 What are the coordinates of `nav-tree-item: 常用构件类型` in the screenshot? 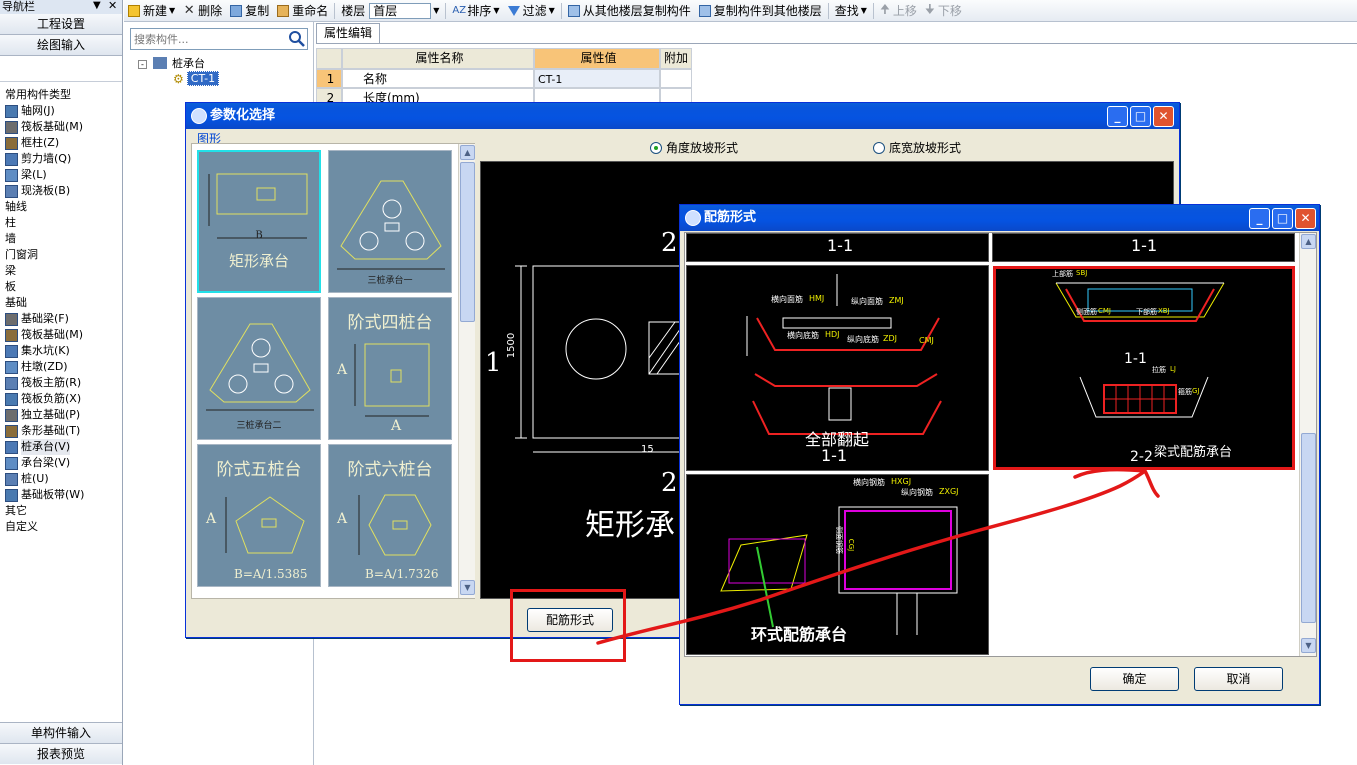 It's located at (61, 95).